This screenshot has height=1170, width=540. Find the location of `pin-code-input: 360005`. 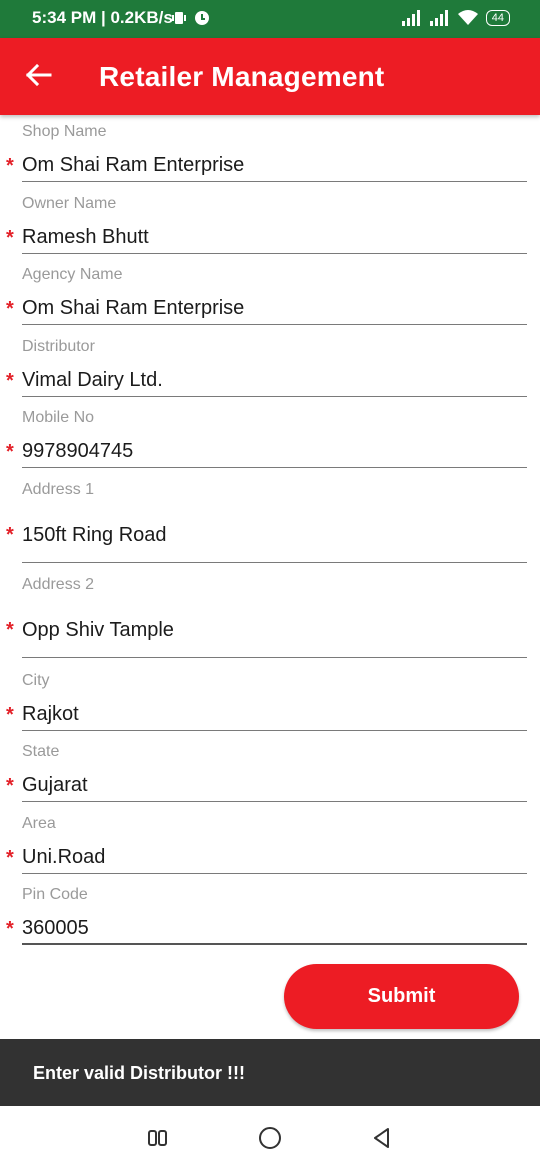

pin-code-input: 360005 is located at coordinates (55, 928).